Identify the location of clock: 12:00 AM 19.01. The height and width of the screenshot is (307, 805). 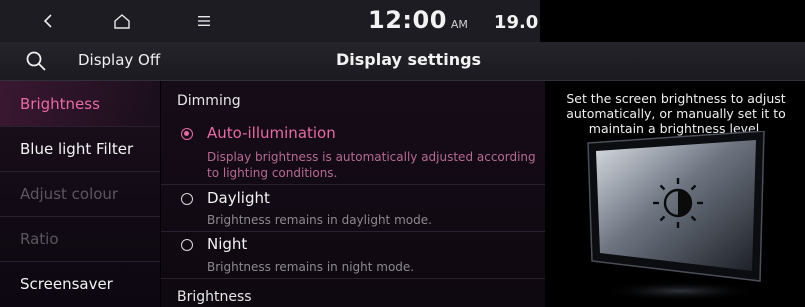
(459, 21).